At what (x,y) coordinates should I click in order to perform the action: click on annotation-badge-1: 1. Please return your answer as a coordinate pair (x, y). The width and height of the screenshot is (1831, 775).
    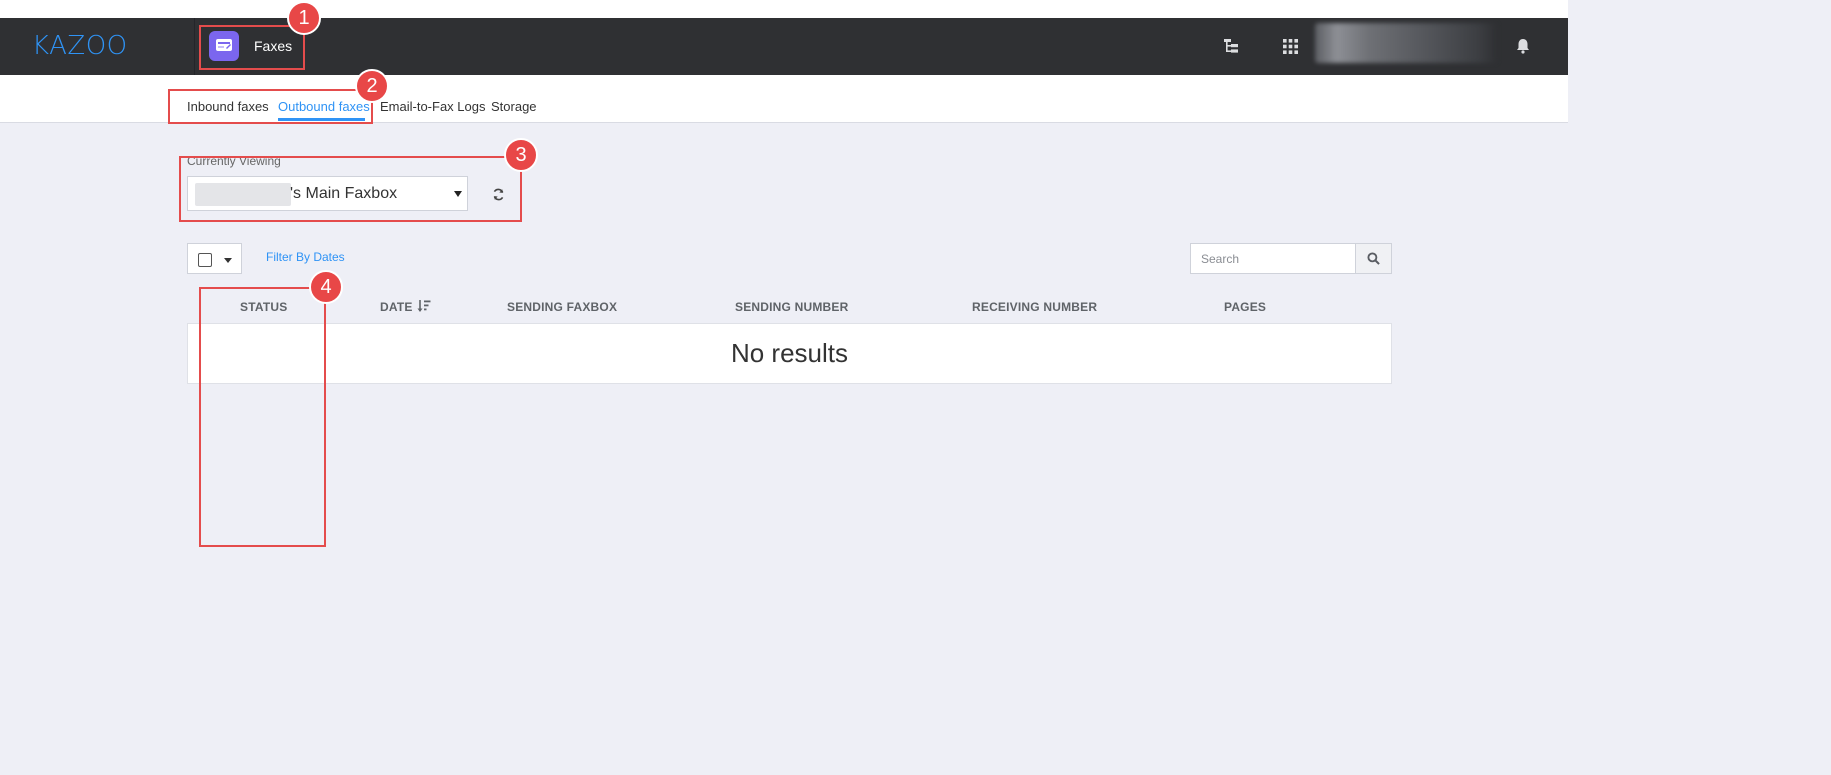
    Looking at the image, I should click on (304, 18).